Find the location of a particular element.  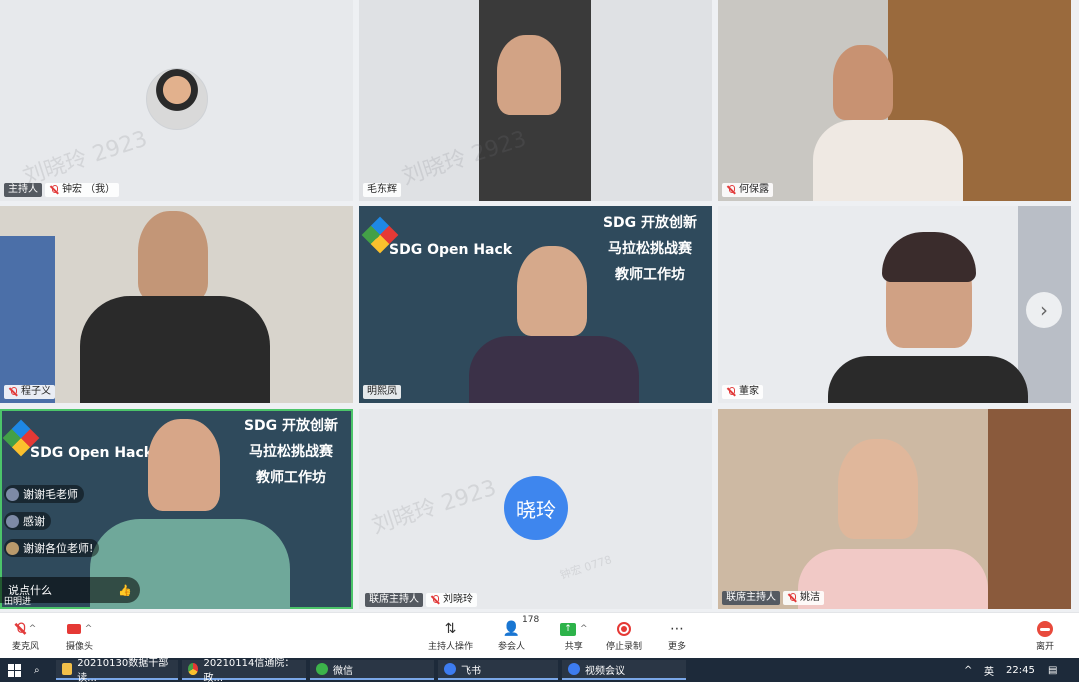

participant-tile-he: 何保露 is located at coordinates (894, 100).